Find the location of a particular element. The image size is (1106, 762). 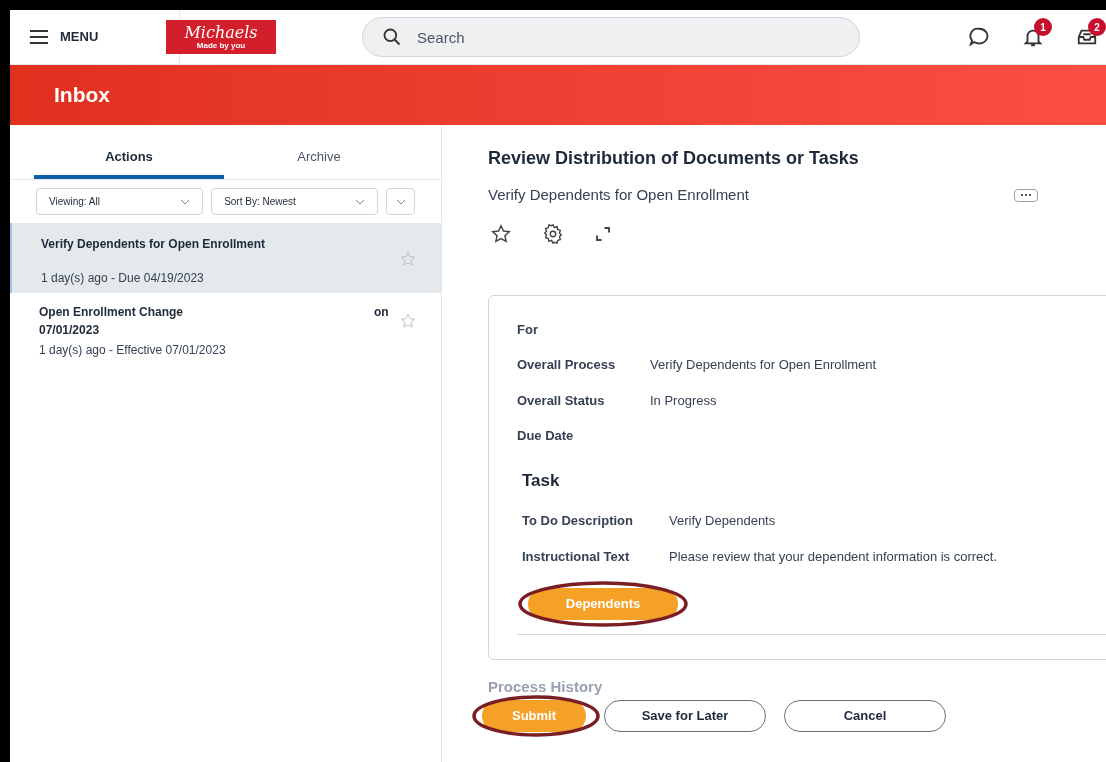

settings-icon is located at coordinates (553, 233).